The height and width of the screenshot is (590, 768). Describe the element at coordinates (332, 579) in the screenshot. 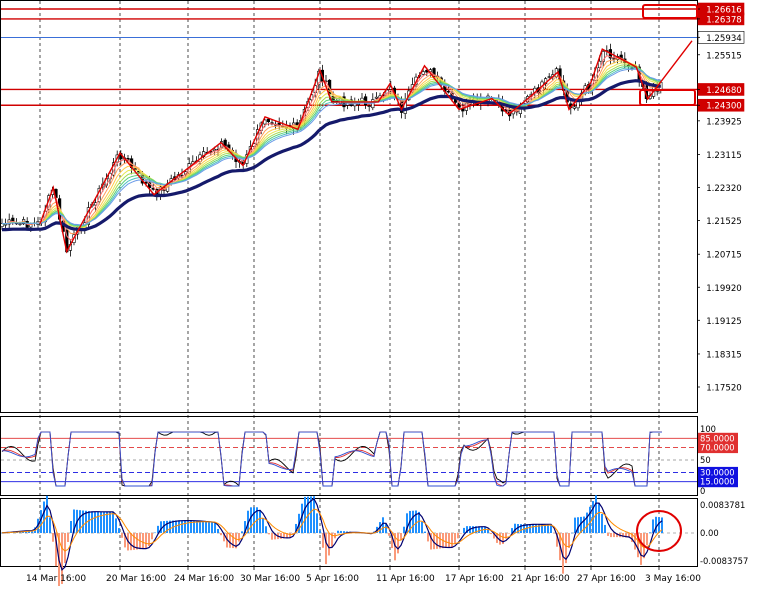

I see `time-tick-label: 5 Apr 16:00` at that location.